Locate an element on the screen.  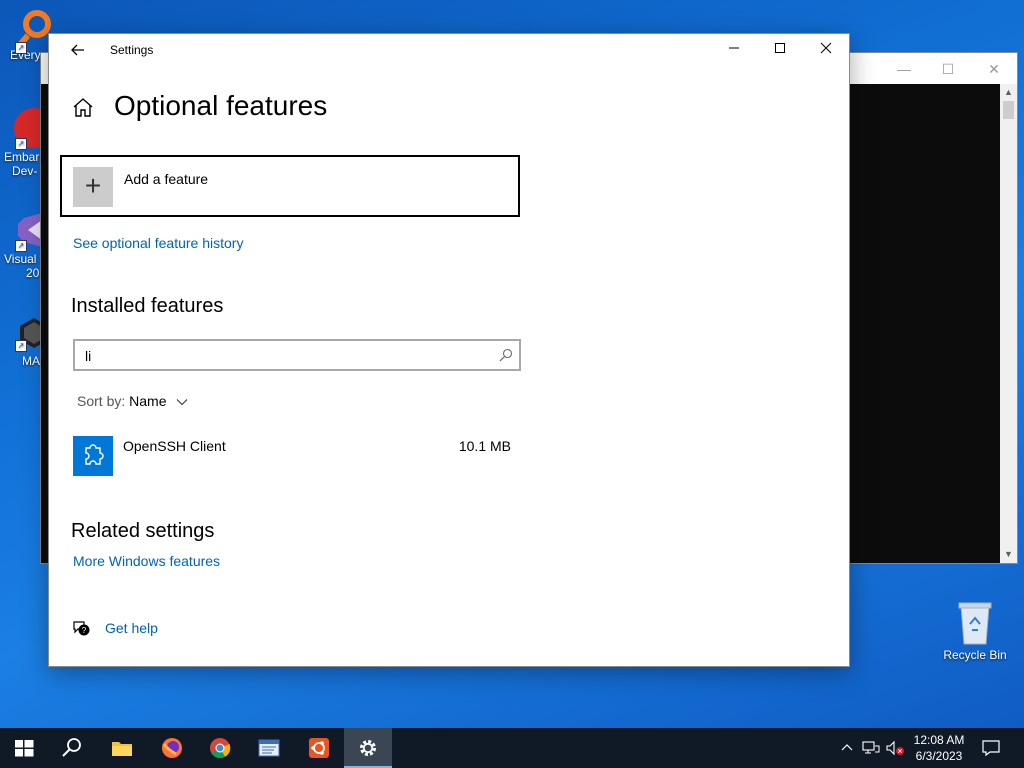
taskbar-settings is located at coordinates (368, 748).